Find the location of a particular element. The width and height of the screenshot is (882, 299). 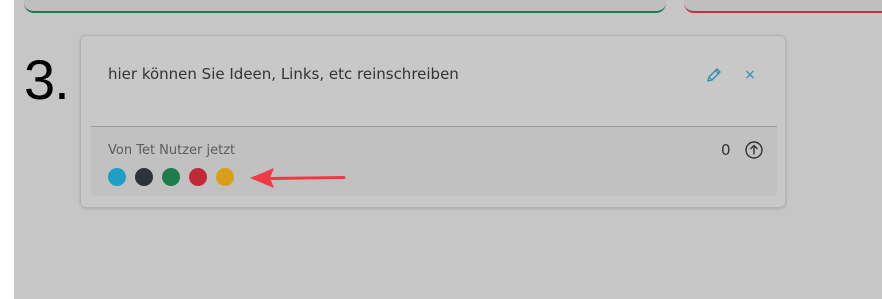

vote-count: 0 is located at coordinates (726, 150).